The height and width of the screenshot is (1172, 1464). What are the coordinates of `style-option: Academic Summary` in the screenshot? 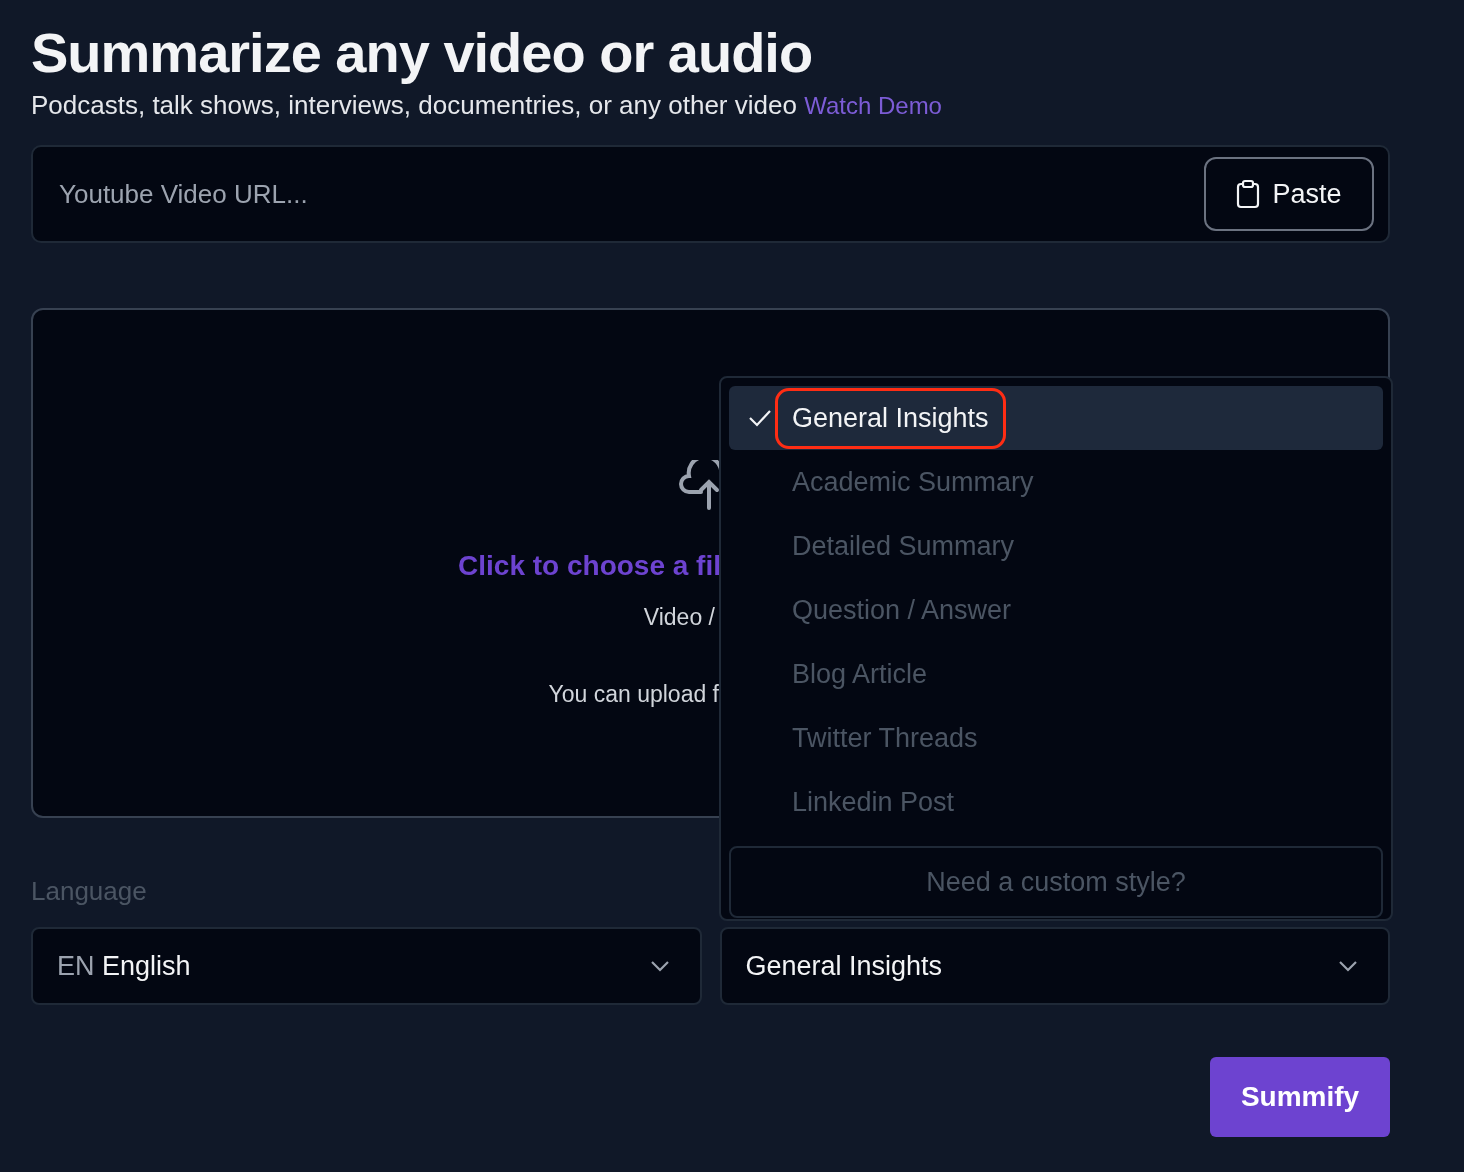 It's located at (1056, 482).